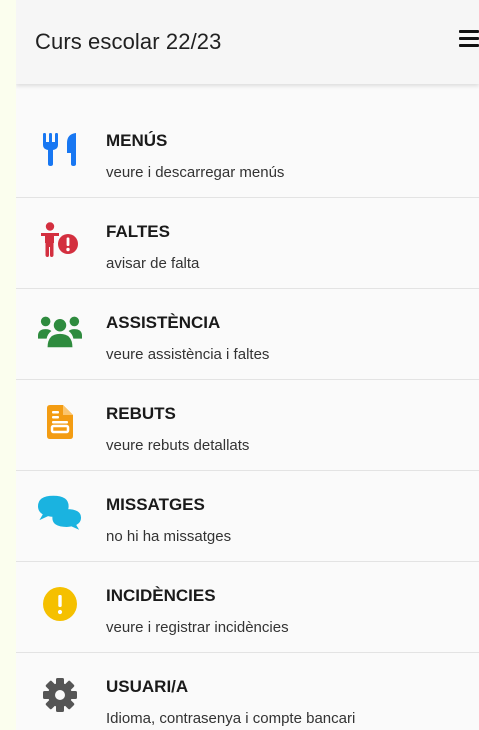  What do you see at coordinates (469, 39) in the screenshot?
I see `hamburger-menu-icon` at bounding box center [469, 39].